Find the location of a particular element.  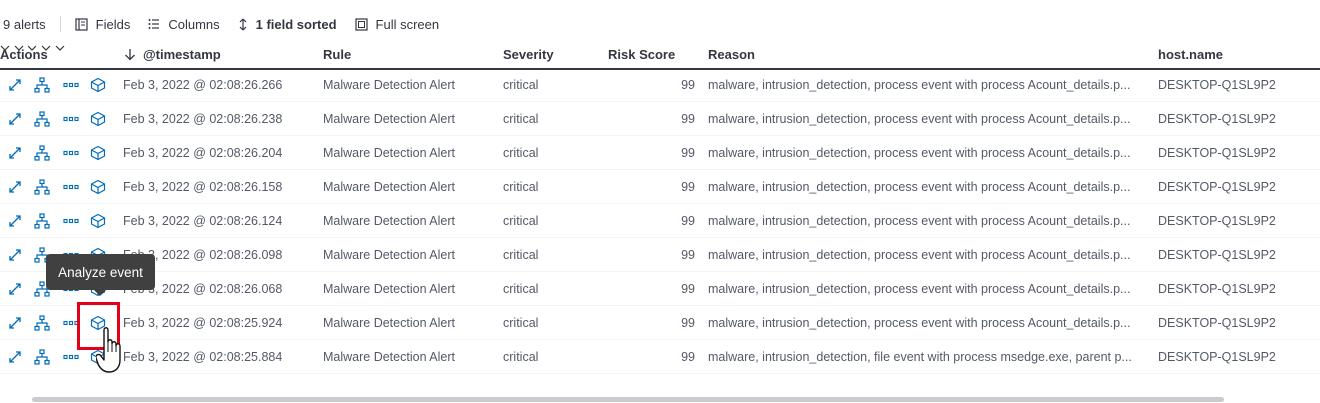

cell-timestamp: Feb 3, 2022 @ 02:08:25.884 is located at coordinates (218, 357).